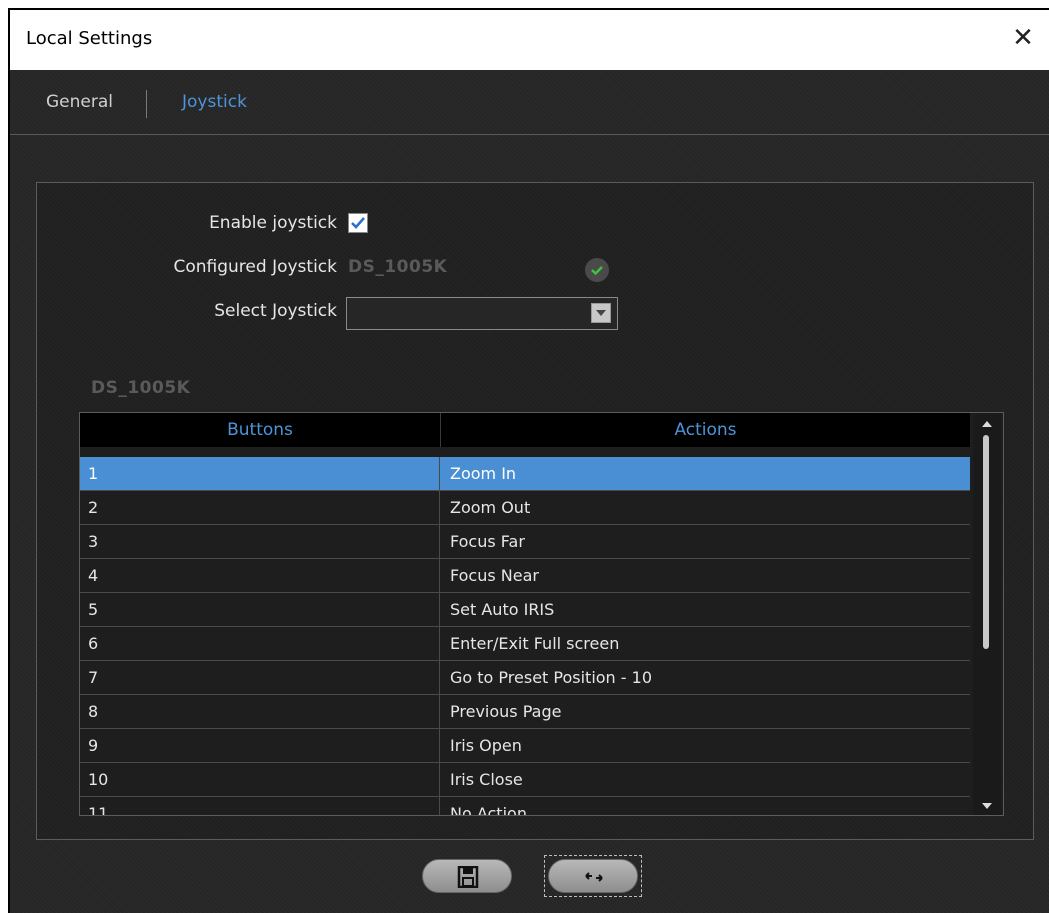 The width and height of the screenshot is (1049, 913). Describe the element at coordinates (986, 542) in the screenshot. I see `scroll-thumb` at that location.